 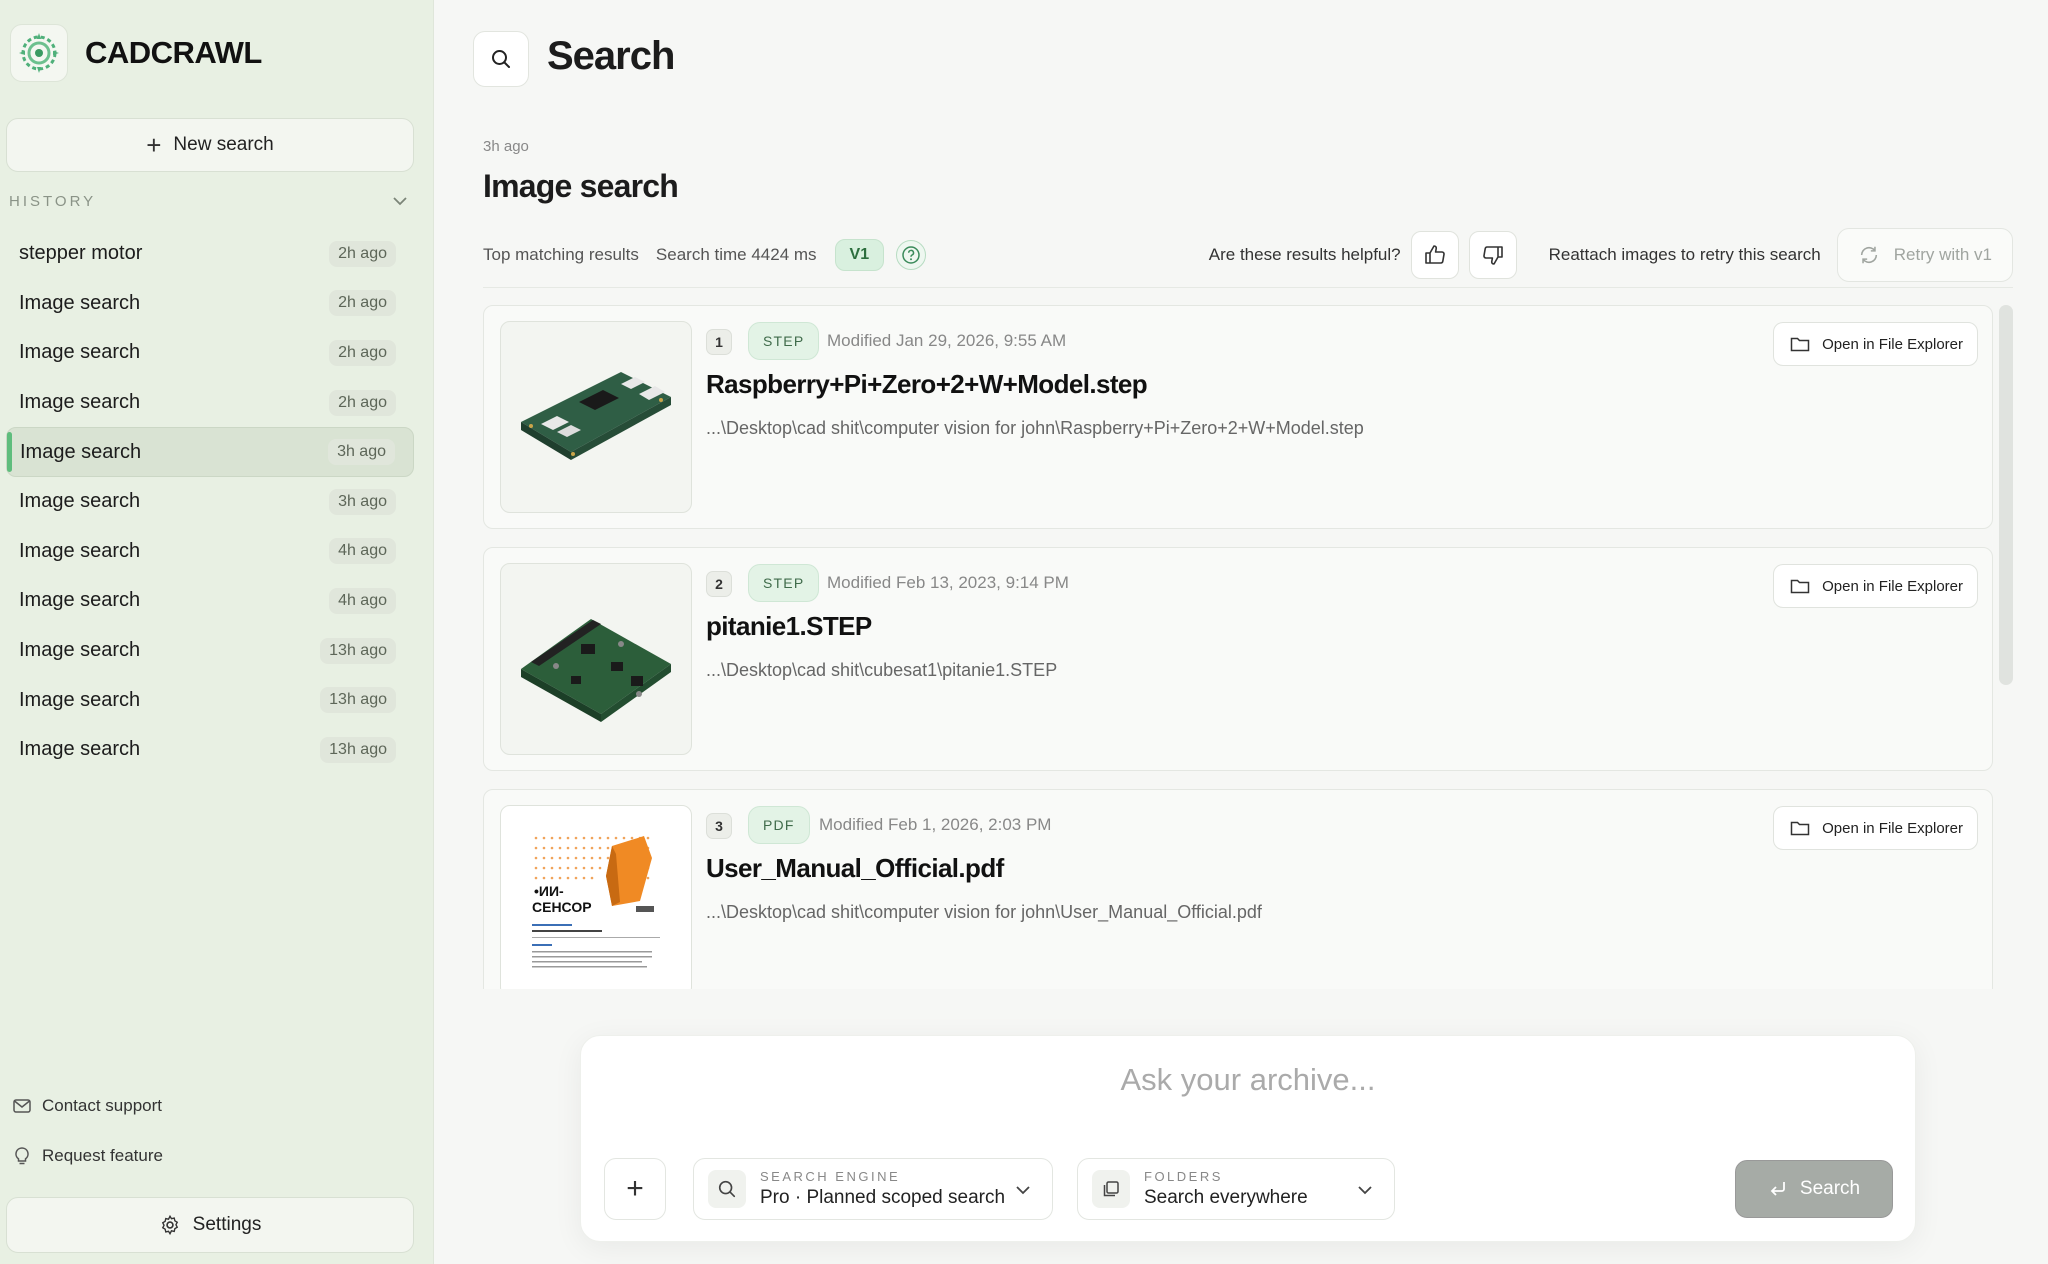 What do you see at coordinates (87, 1106) in the screenshot?
I see `contact-support-link: Contact support` at bounding box center [87, 1106].